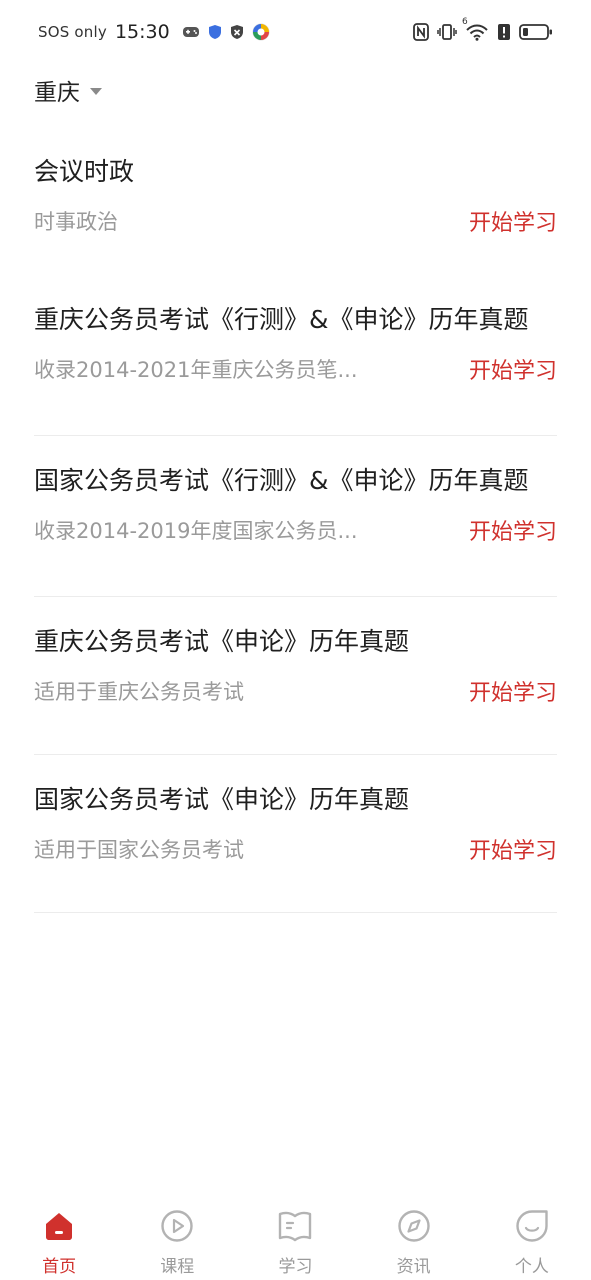  What do you see at coordinates (226, 32) in the screenshot?
I see `notification-icons` at bounding box center [226, 32].